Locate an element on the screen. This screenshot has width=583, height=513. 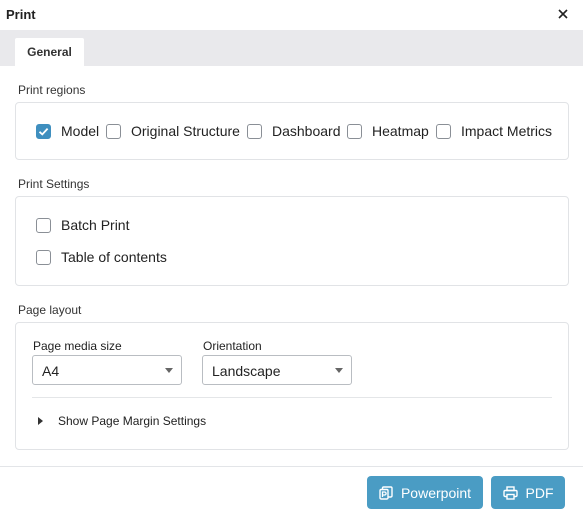
checkbox-batch-print-label: Batch Print is located at coordinates (95, 225).